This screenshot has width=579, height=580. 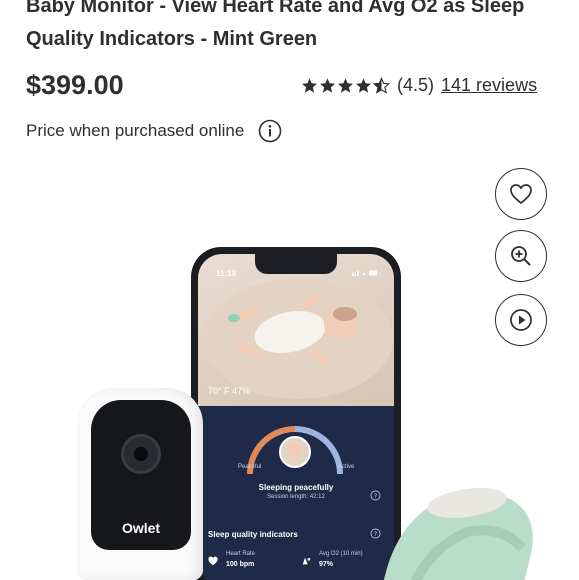 What do you see at coordinates (75, 85) in the screenshot?
I see `product-price: $399.00` at bounding box center [75, 85].